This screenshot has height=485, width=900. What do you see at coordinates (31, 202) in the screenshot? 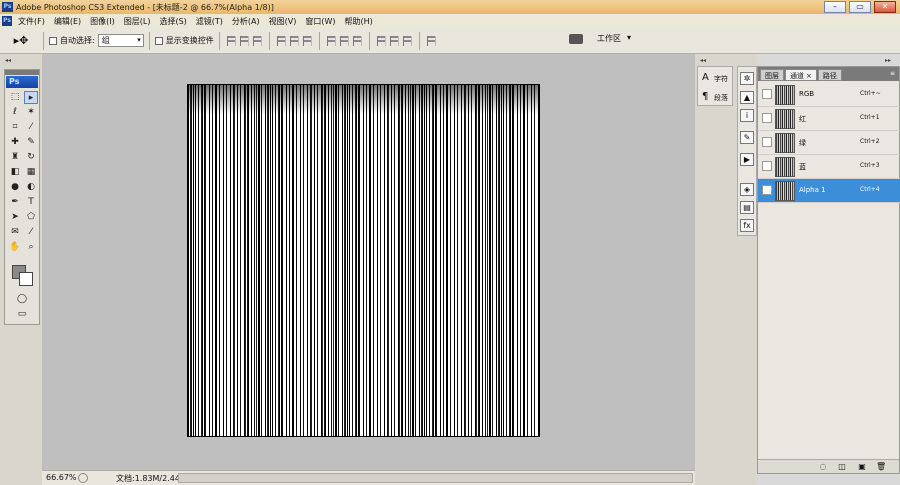
I see `type-tool-icon: T` at bounding box center [31, 202].